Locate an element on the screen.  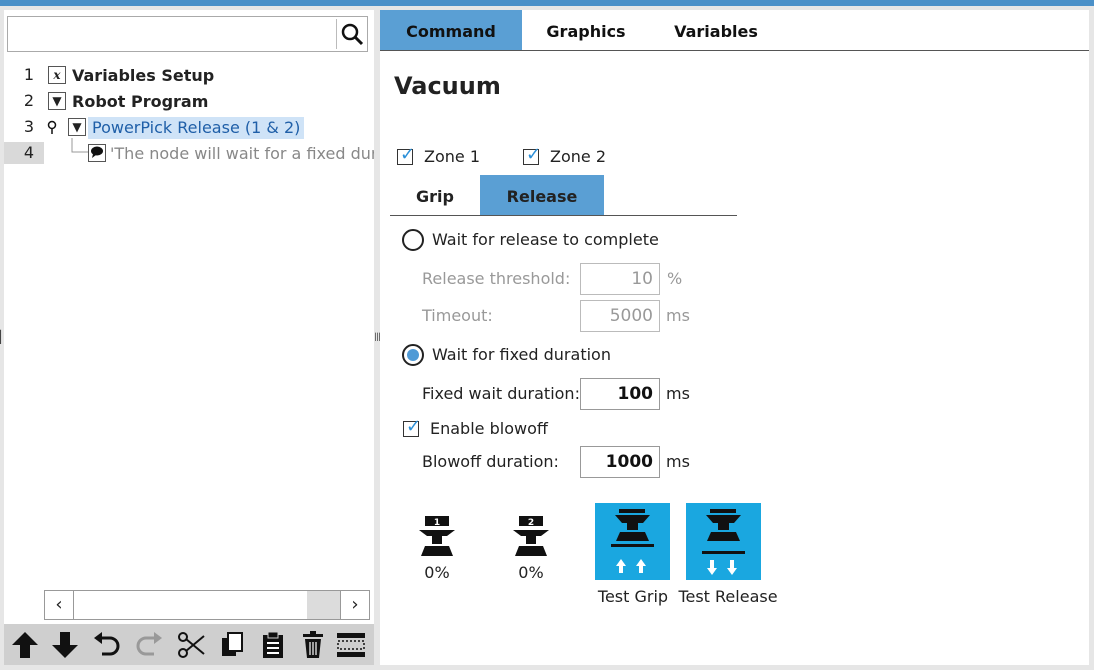
tree-node-label-selected: PowerPick Release (1 & 2) is located at coordinates (196, 128).